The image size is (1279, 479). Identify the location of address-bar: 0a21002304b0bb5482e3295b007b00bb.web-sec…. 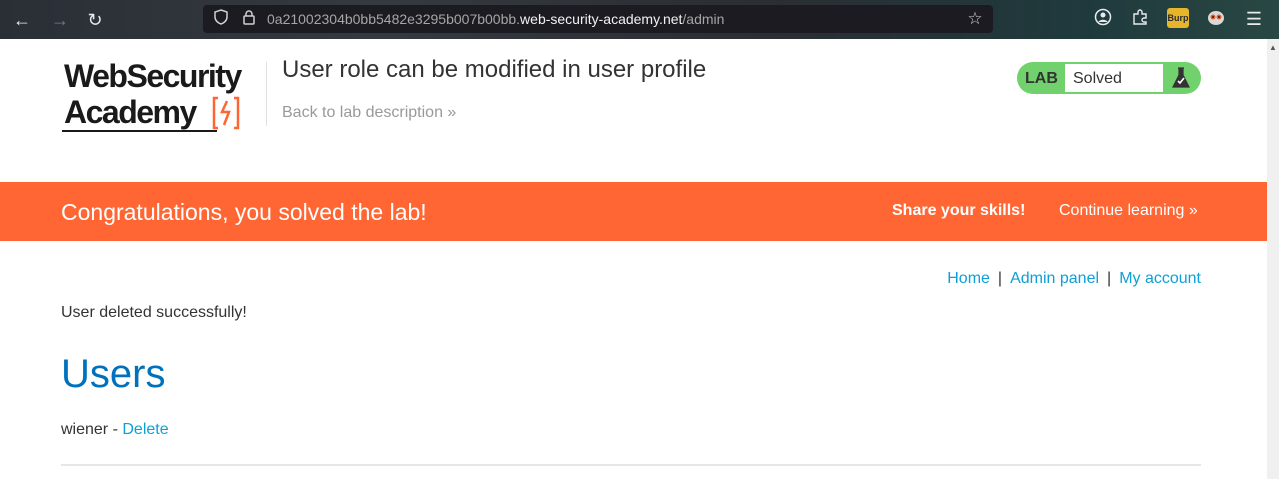
(598, 19).